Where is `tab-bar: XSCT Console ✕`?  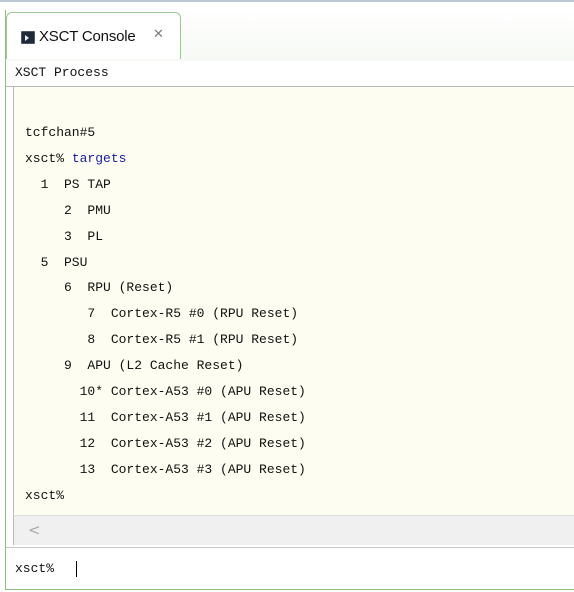 tab-bar: XSCT Console ✕ is located at coordinates (290, 35).